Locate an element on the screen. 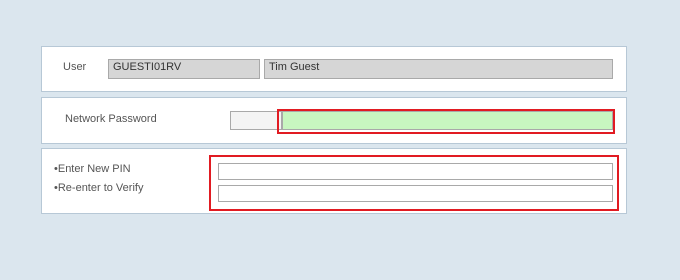 Image resolution: width=680 pixels, height=280 pixels. user-panel: User GUESTI01RV Tim Guest is located at coordinates (334, 69).